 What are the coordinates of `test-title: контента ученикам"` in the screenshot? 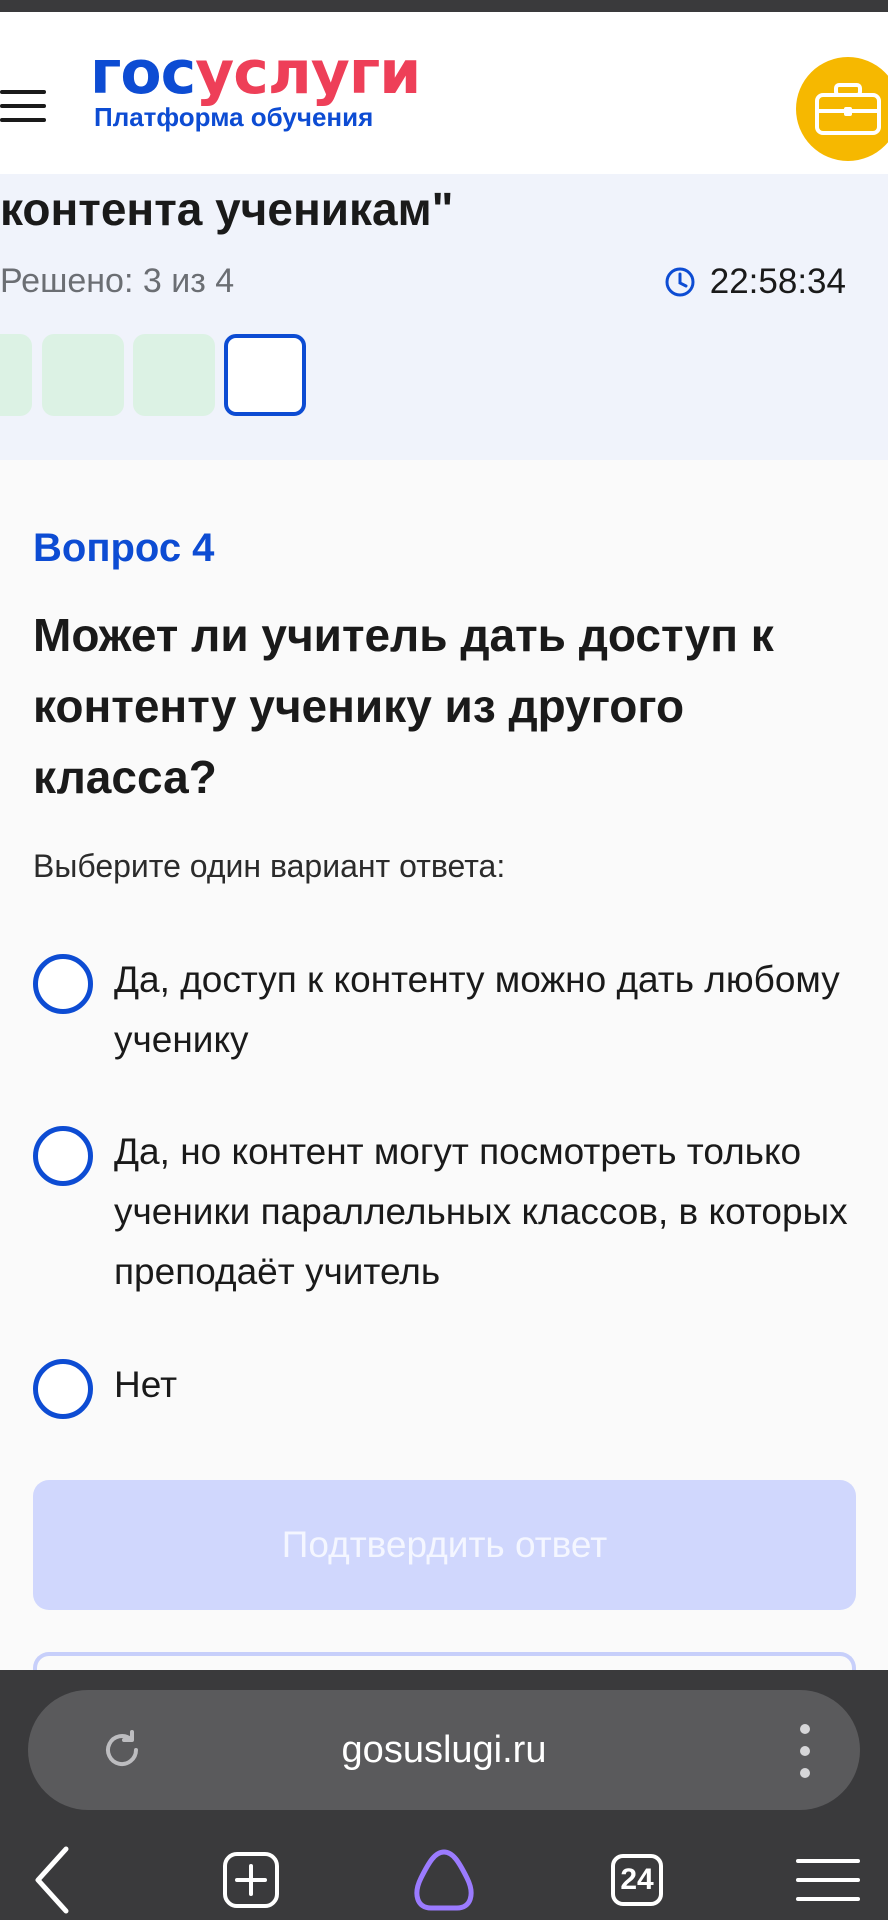 It's located at (227, 209).